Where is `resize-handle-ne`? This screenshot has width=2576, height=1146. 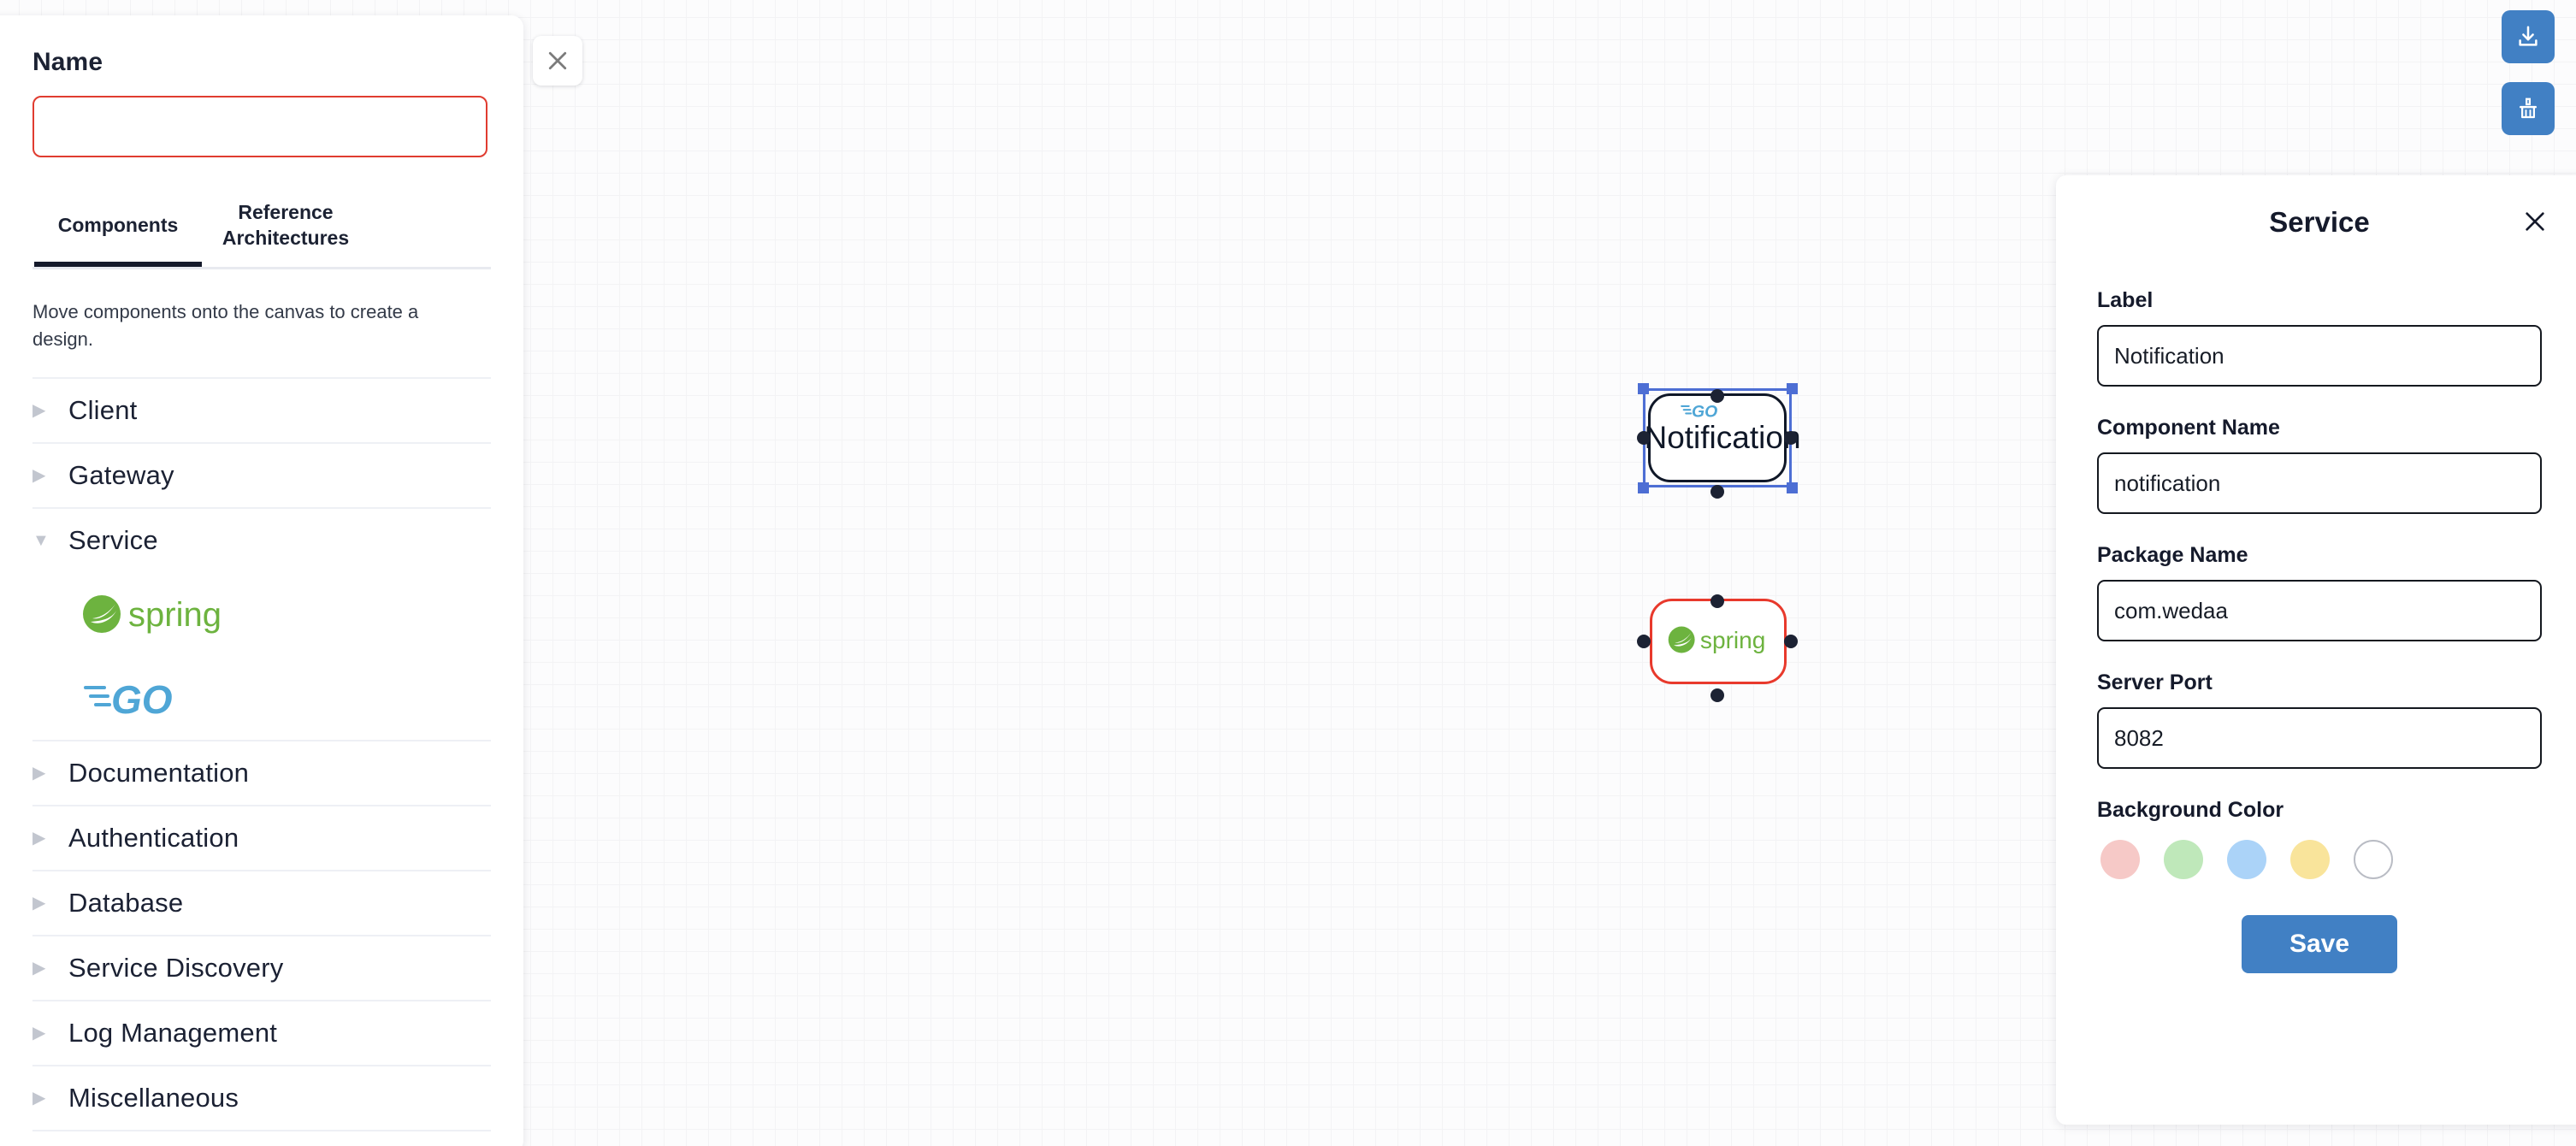
resize-handle-ne is located at coordinates (1792, 388).